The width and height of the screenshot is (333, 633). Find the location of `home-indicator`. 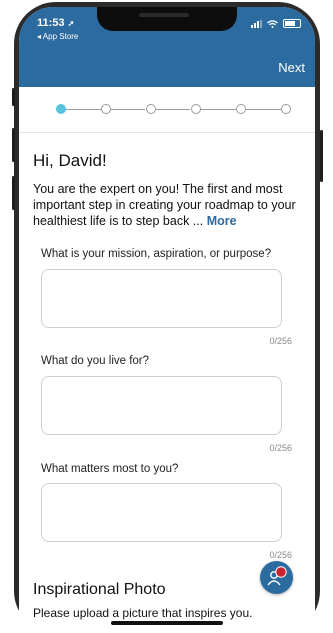

home-indicator is located at coordinates (167, 623).